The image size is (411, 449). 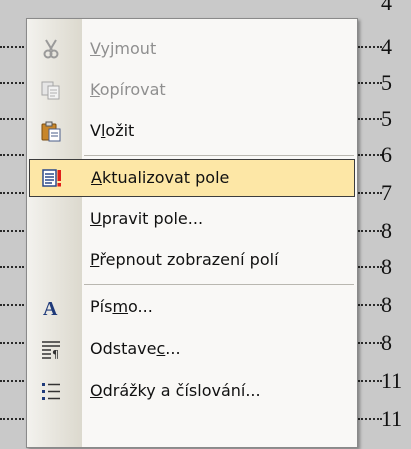 I want to click on menu-item-label: Kopírovat, so click(x=128, y=89).